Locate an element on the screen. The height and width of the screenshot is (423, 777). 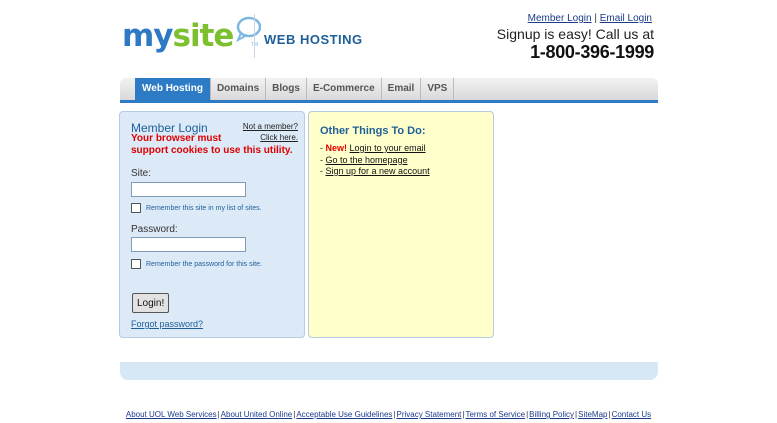
forgot-password: Forgot password? is located at coordinates (167, 324).